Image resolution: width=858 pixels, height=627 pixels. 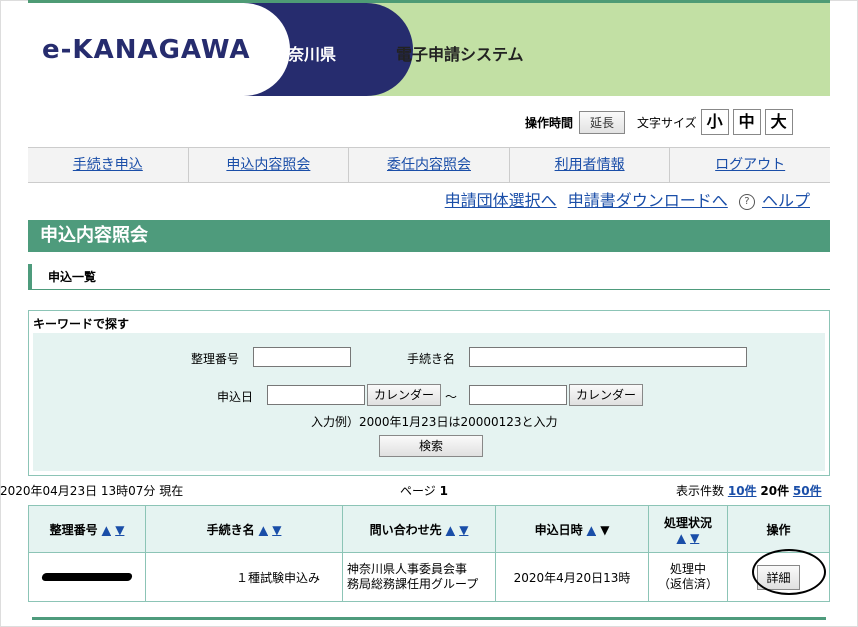 I want to click on nav-item-apply: 手続き申込, so click(x=108, y=165).